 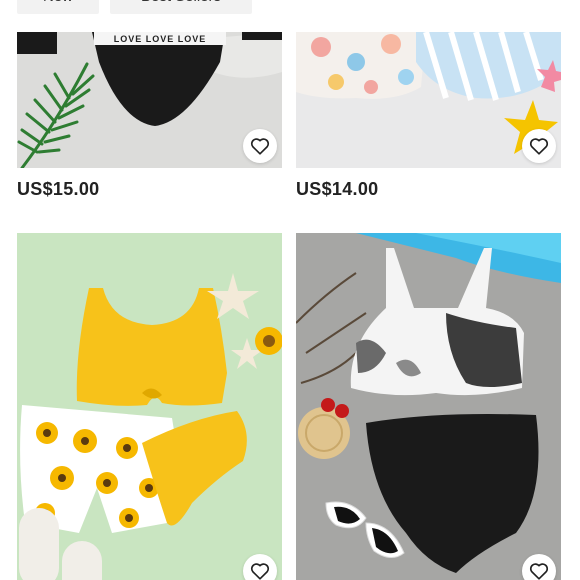 I want to click on filter-chip-new: New, so click(x=58, y=7).